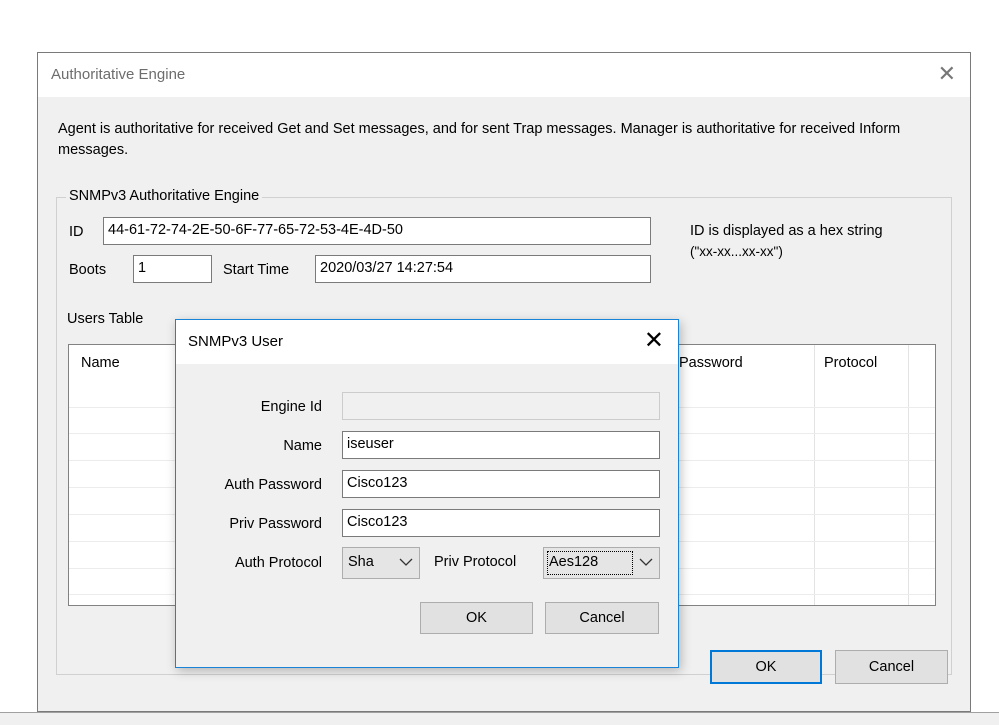  I want to click on engine-id-label: Engine Id, so click(291, 407).